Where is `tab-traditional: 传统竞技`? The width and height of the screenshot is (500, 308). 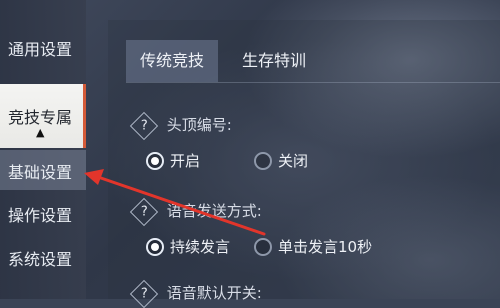
tab-traditional: 传统竞技 is located at coordinates (172, 61).